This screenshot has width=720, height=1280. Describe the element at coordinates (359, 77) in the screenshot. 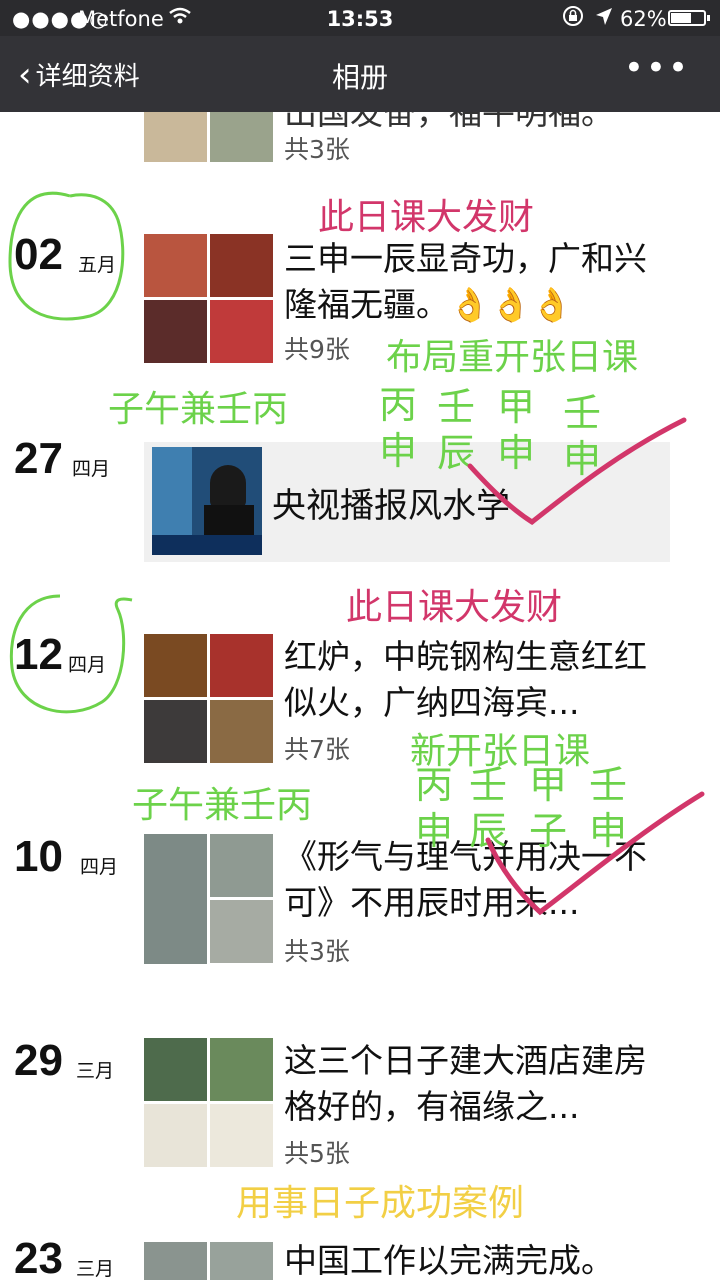

I see `page-title: 相册` at that location.